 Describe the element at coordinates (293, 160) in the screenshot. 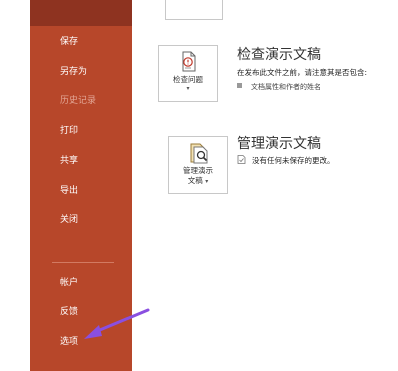

I see `manage-status-text: 没有任何未保存的更改。` at that location.